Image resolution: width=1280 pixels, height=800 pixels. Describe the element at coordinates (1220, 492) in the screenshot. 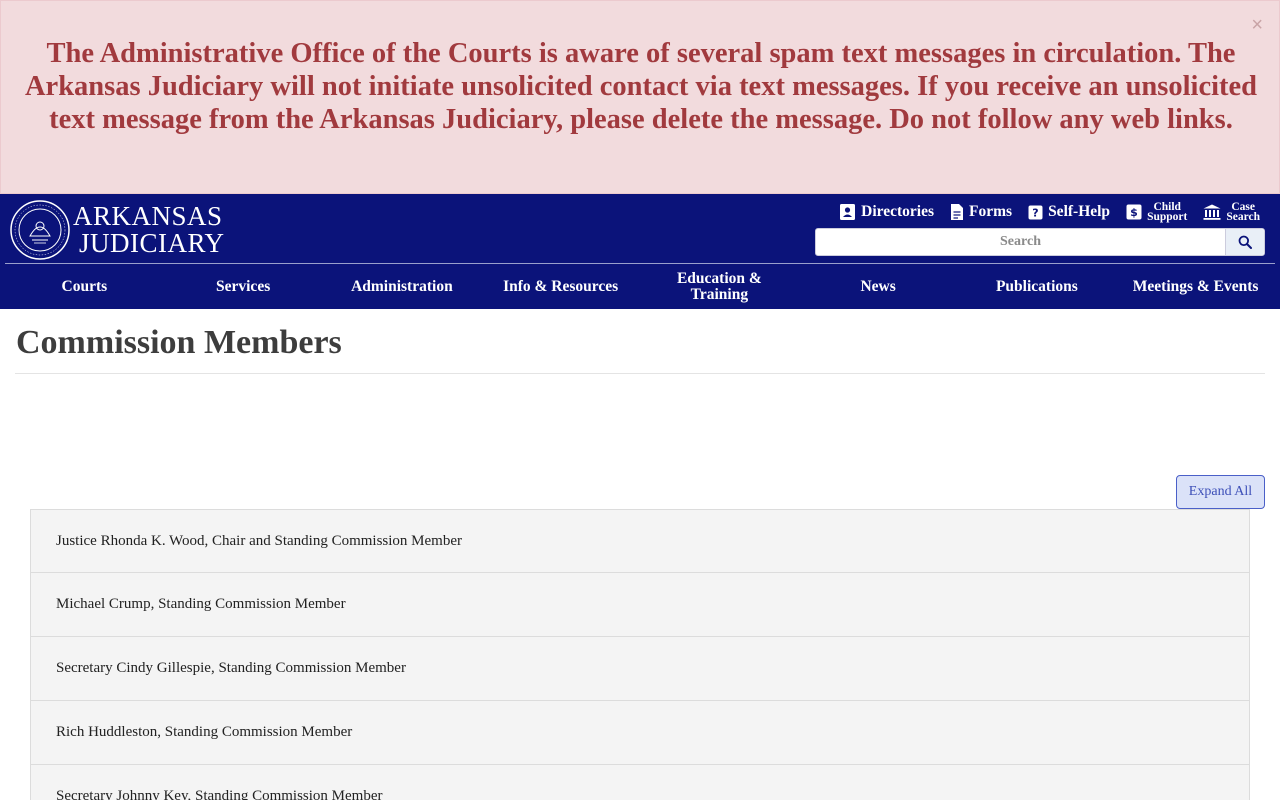

I see `expand-all-button: Expand All` at that location.